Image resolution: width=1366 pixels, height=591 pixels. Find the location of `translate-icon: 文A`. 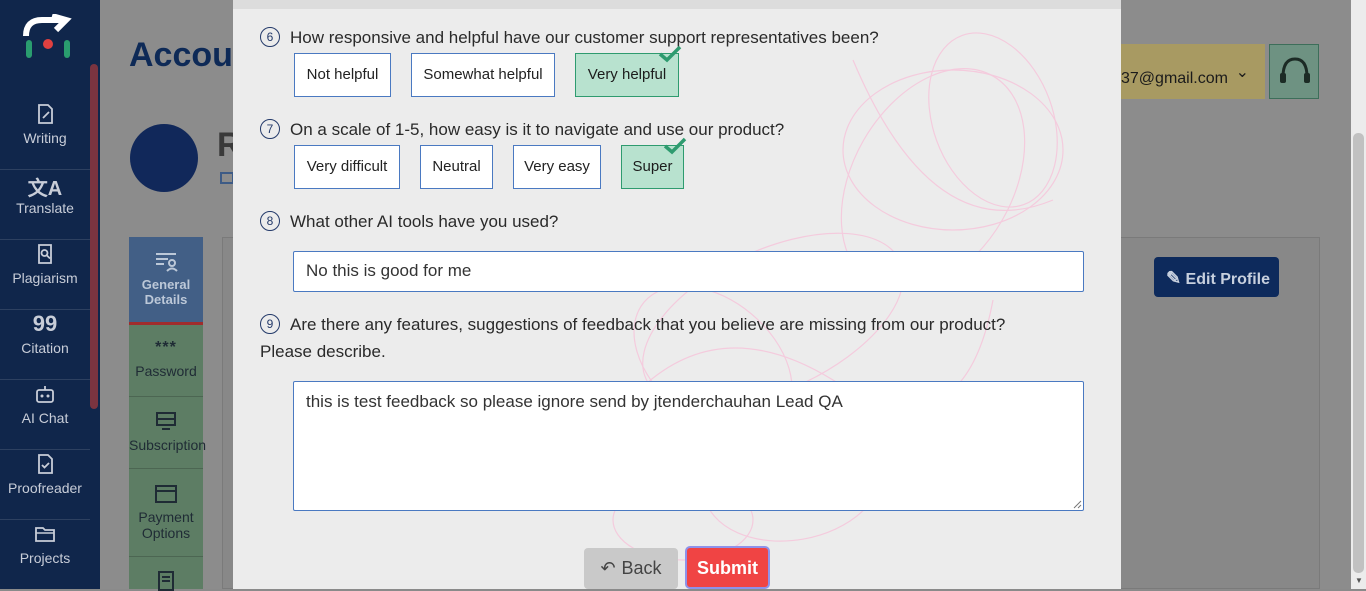

translate-icon: 文A is located at coordinates (45, 189).